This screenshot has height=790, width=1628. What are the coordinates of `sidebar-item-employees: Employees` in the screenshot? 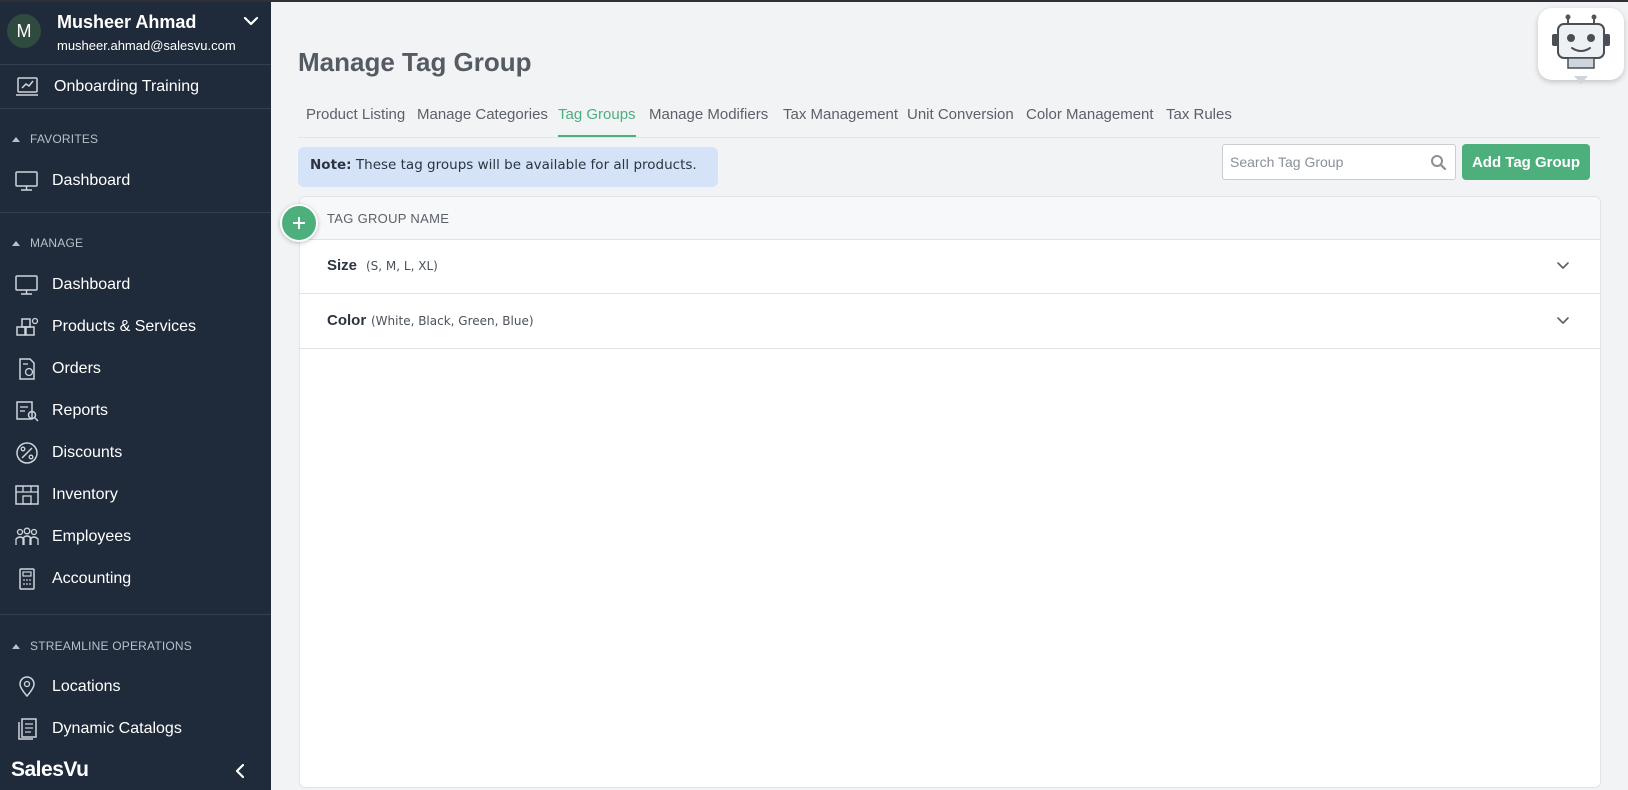 It's located at (135, 537).